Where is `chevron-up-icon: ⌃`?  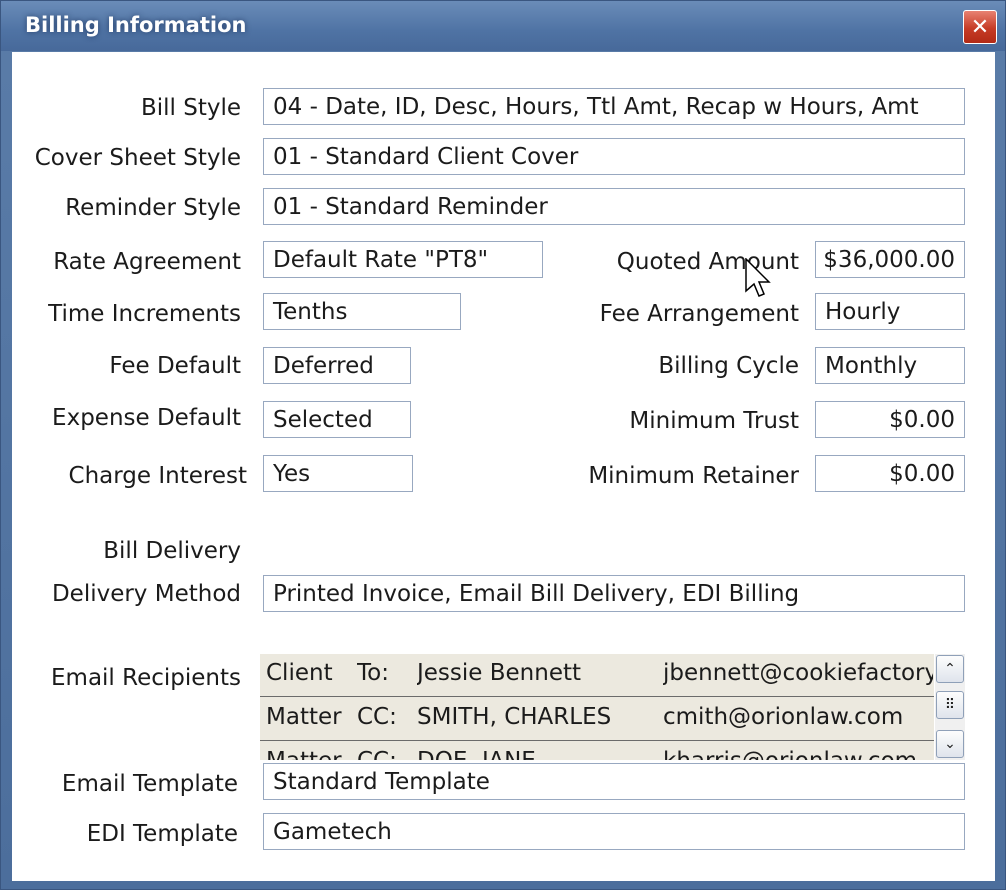 chevron-up-icon: ⌃ is located at coordinates (950, 669).